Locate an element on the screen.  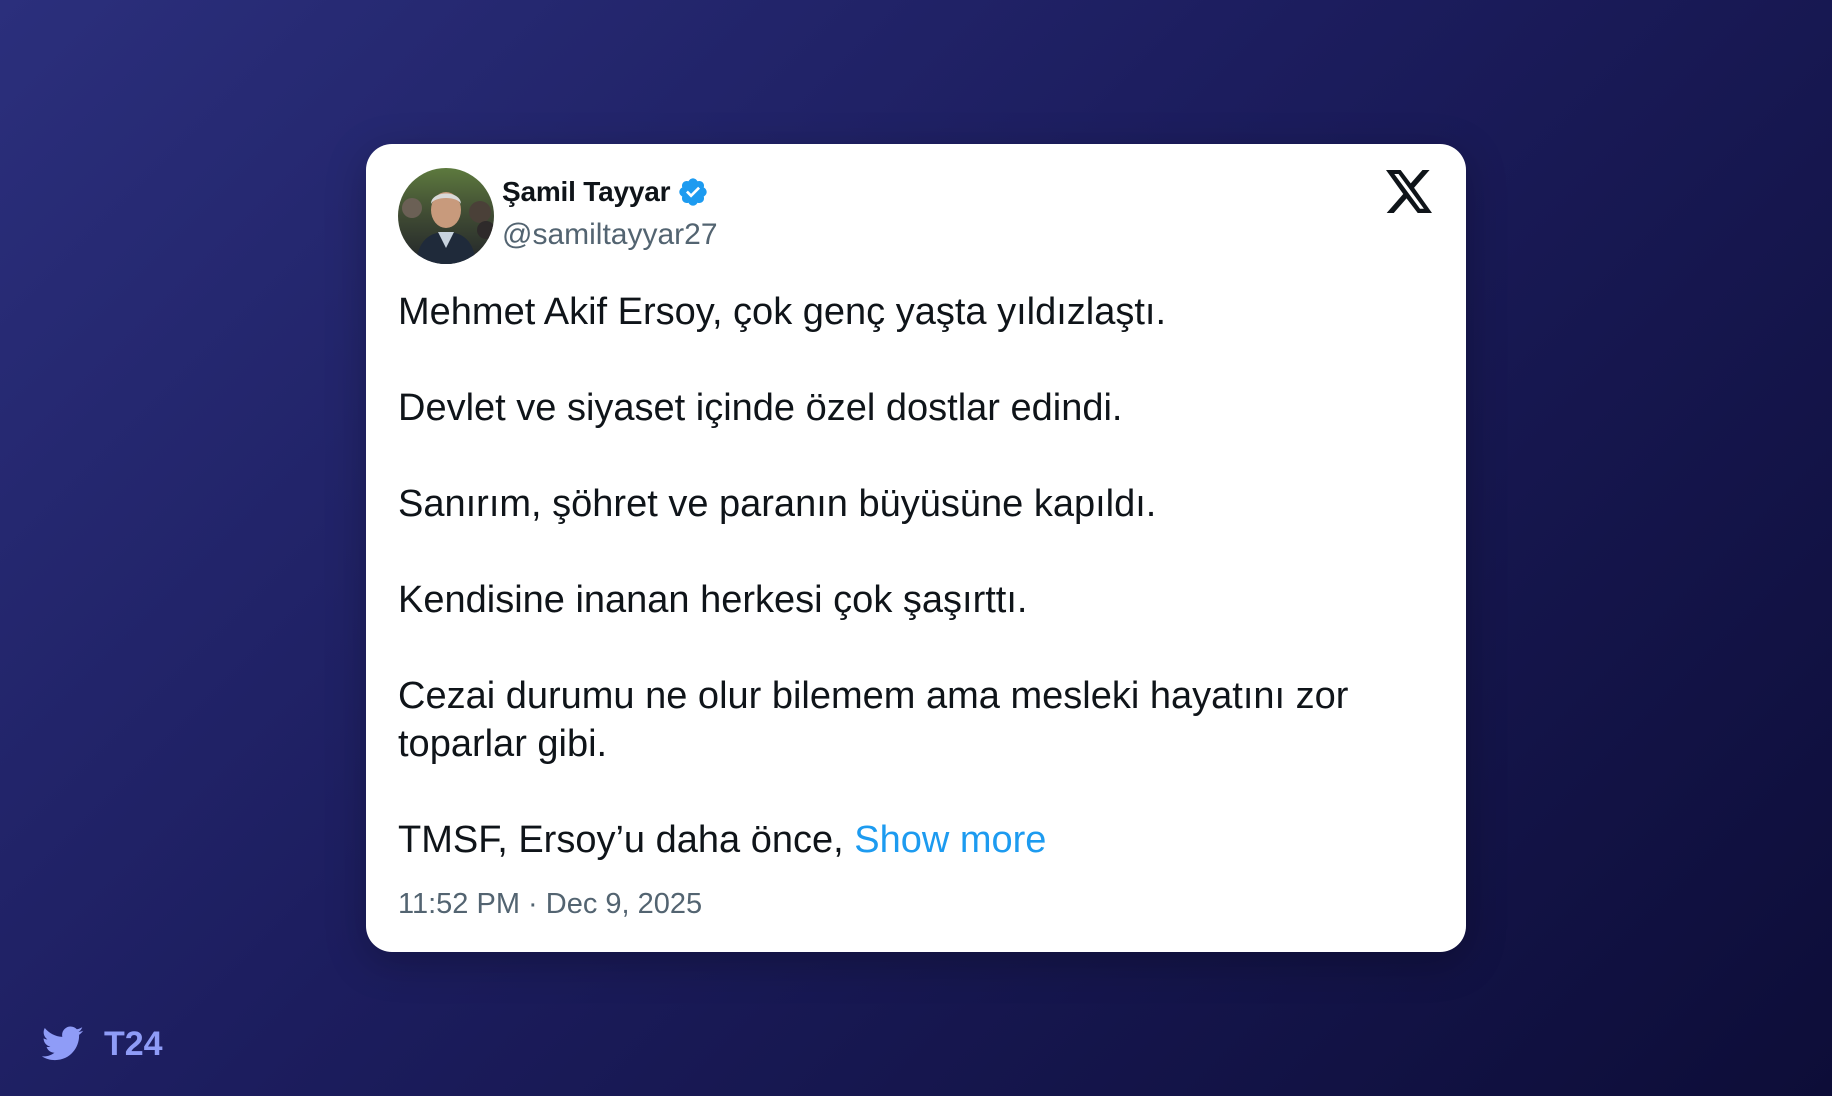
avatar-image is located at coordinates (446, 216).